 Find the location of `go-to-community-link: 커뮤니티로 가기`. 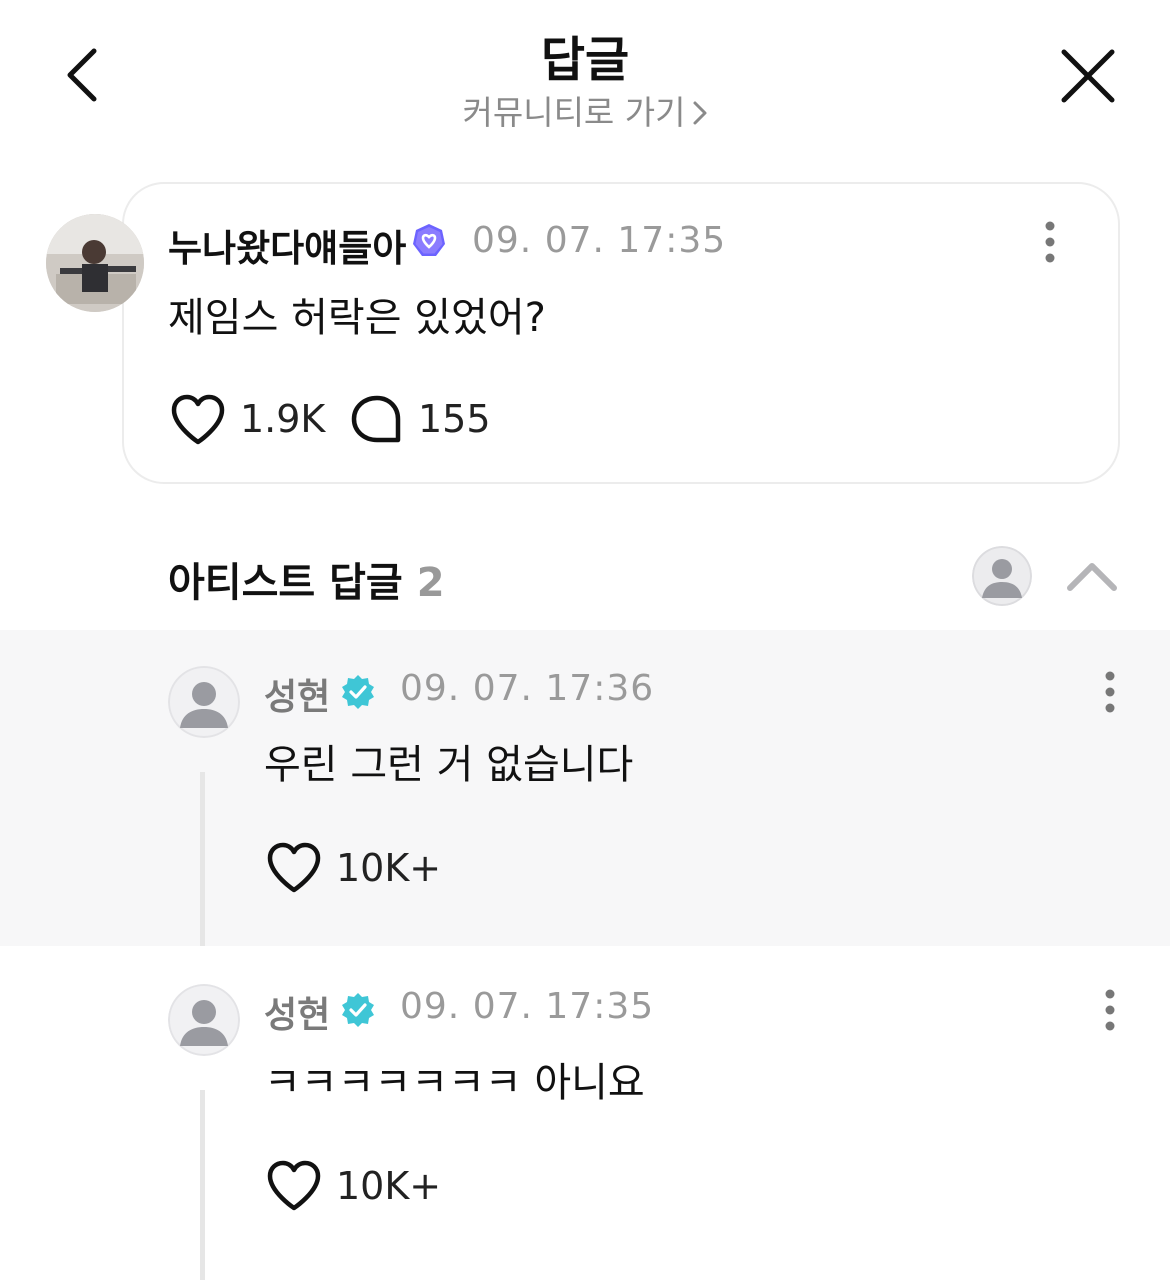

go-to-community-link: 커뮤니티로 가기 is located at coordinates (585, 110).